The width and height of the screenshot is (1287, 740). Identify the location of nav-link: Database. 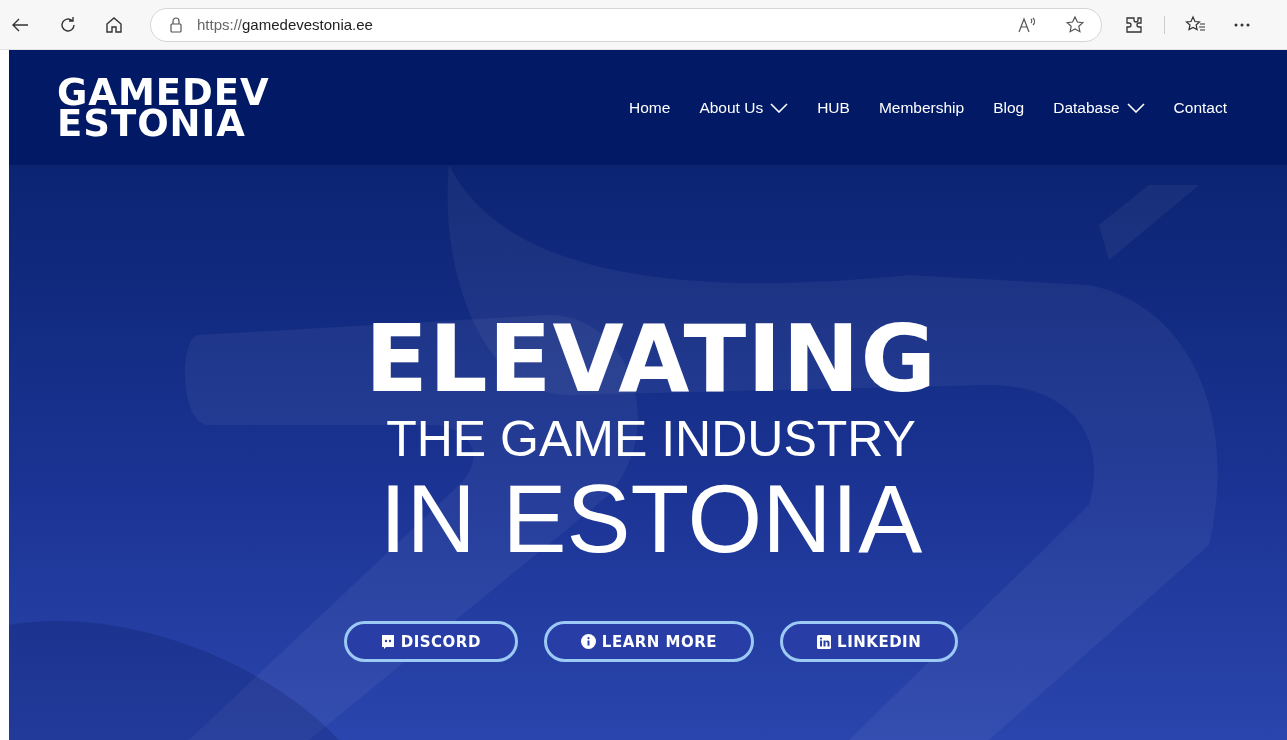
(1099, 107).